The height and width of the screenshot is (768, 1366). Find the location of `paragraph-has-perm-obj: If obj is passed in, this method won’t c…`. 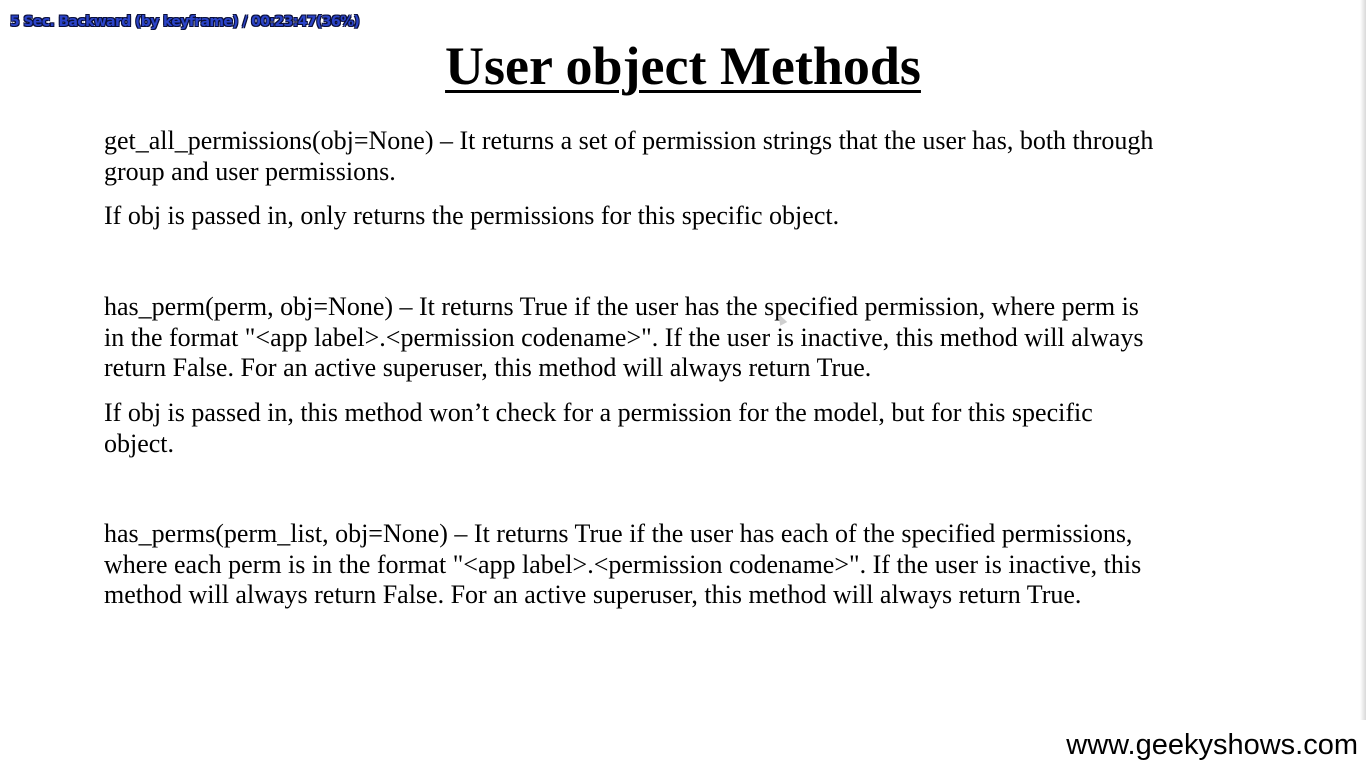

paragraph-has-perm-obj: If obj is passed in, this method won’t c… is located at coordinates (598, 428).